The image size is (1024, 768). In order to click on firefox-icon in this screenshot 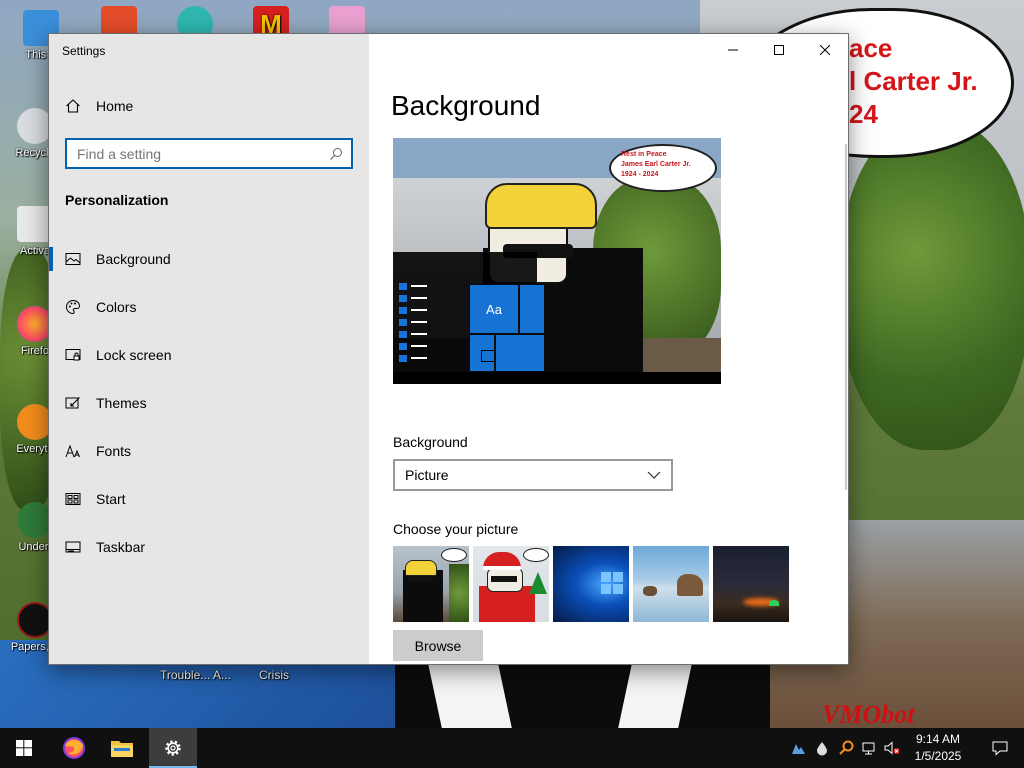, I will do `click(74, 748)`.